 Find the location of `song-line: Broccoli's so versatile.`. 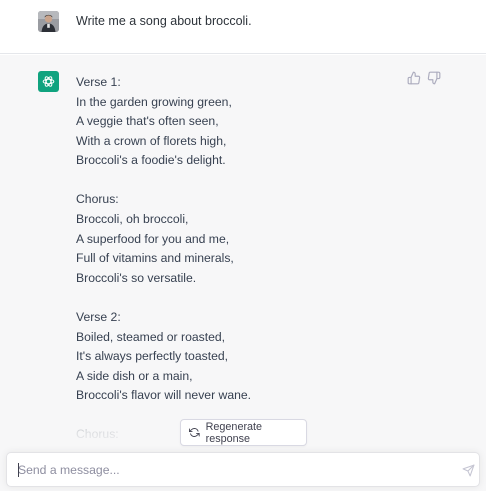

song-line: Broccoli's so versatile. is located at coordinates (136, 277).